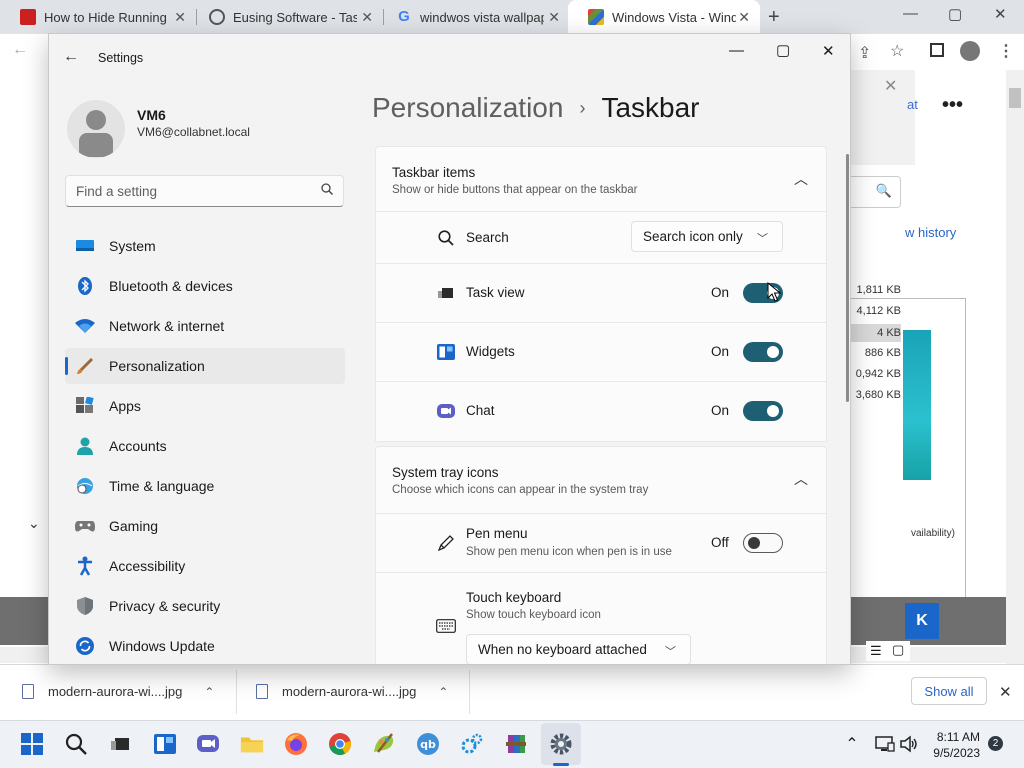 This screenshot has width=1024, height=768. What do you see at coordinates (205, 246) in the screenshot?
I see `nav-item-system: System` at bounding box center [205, 246].